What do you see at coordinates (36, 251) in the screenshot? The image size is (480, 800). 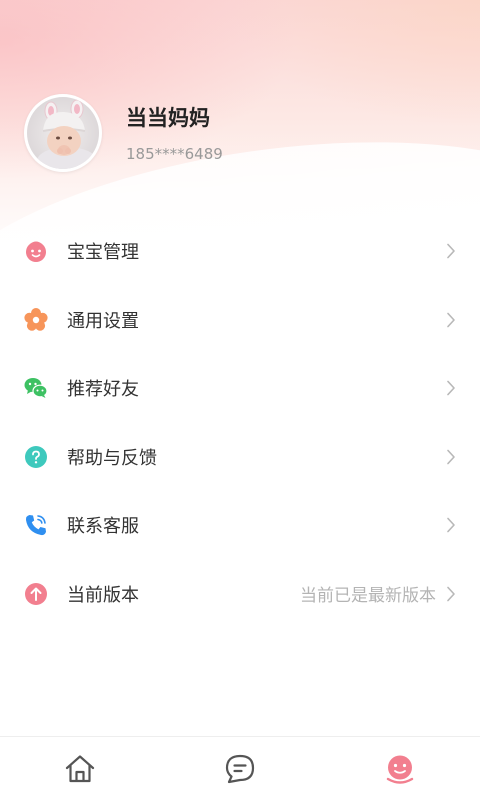 I see `baby-face-icon` at bounding box center [36, 251].